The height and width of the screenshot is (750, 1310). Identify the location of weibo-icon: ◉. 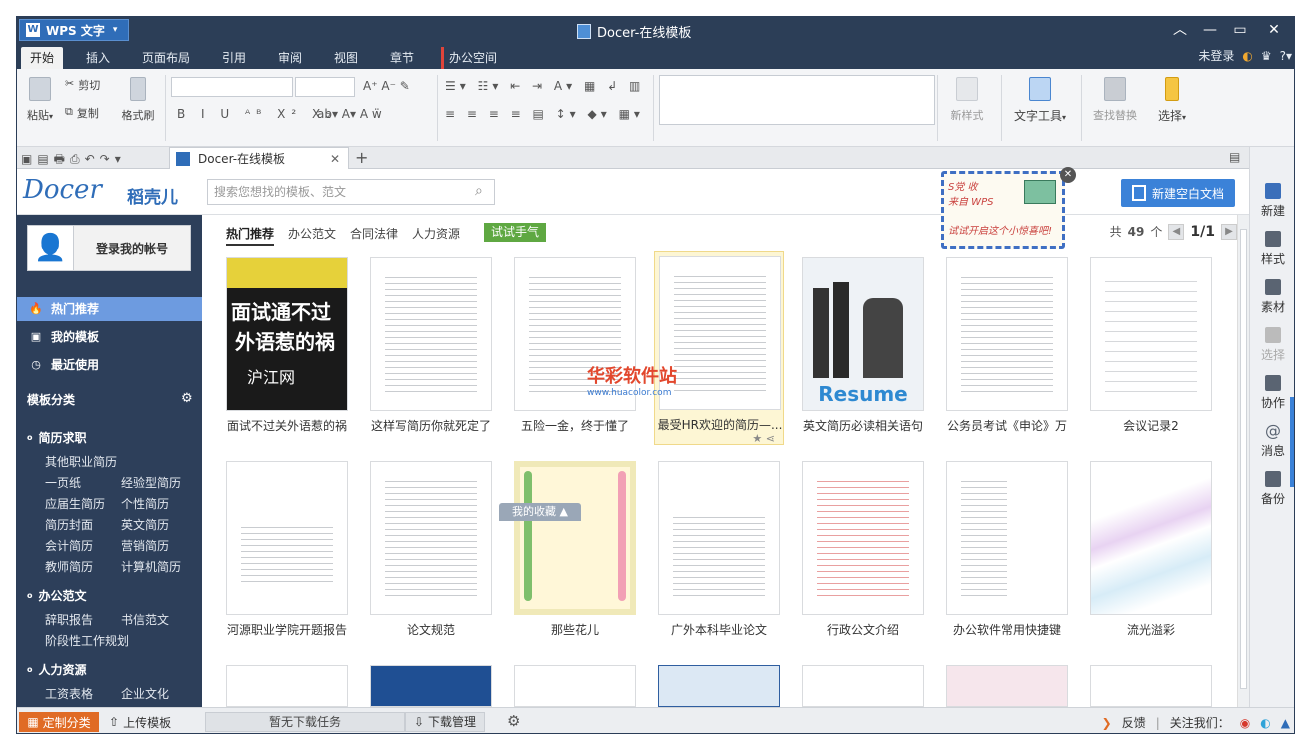
(1245, 723).